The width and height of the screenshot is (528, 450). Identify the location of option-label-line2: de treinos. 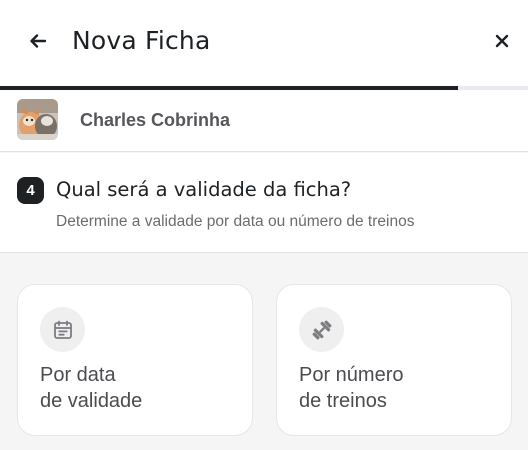
(343, 401).